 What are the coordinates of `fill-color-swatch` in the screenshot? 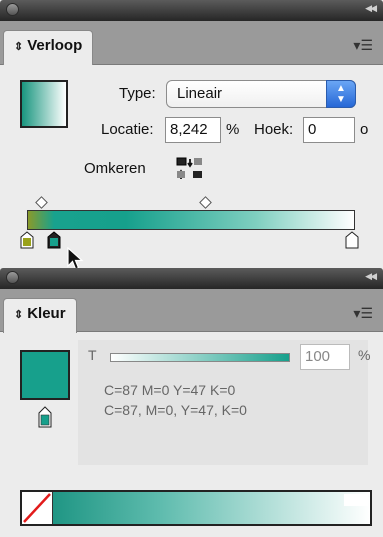 It's located at (45, 375).